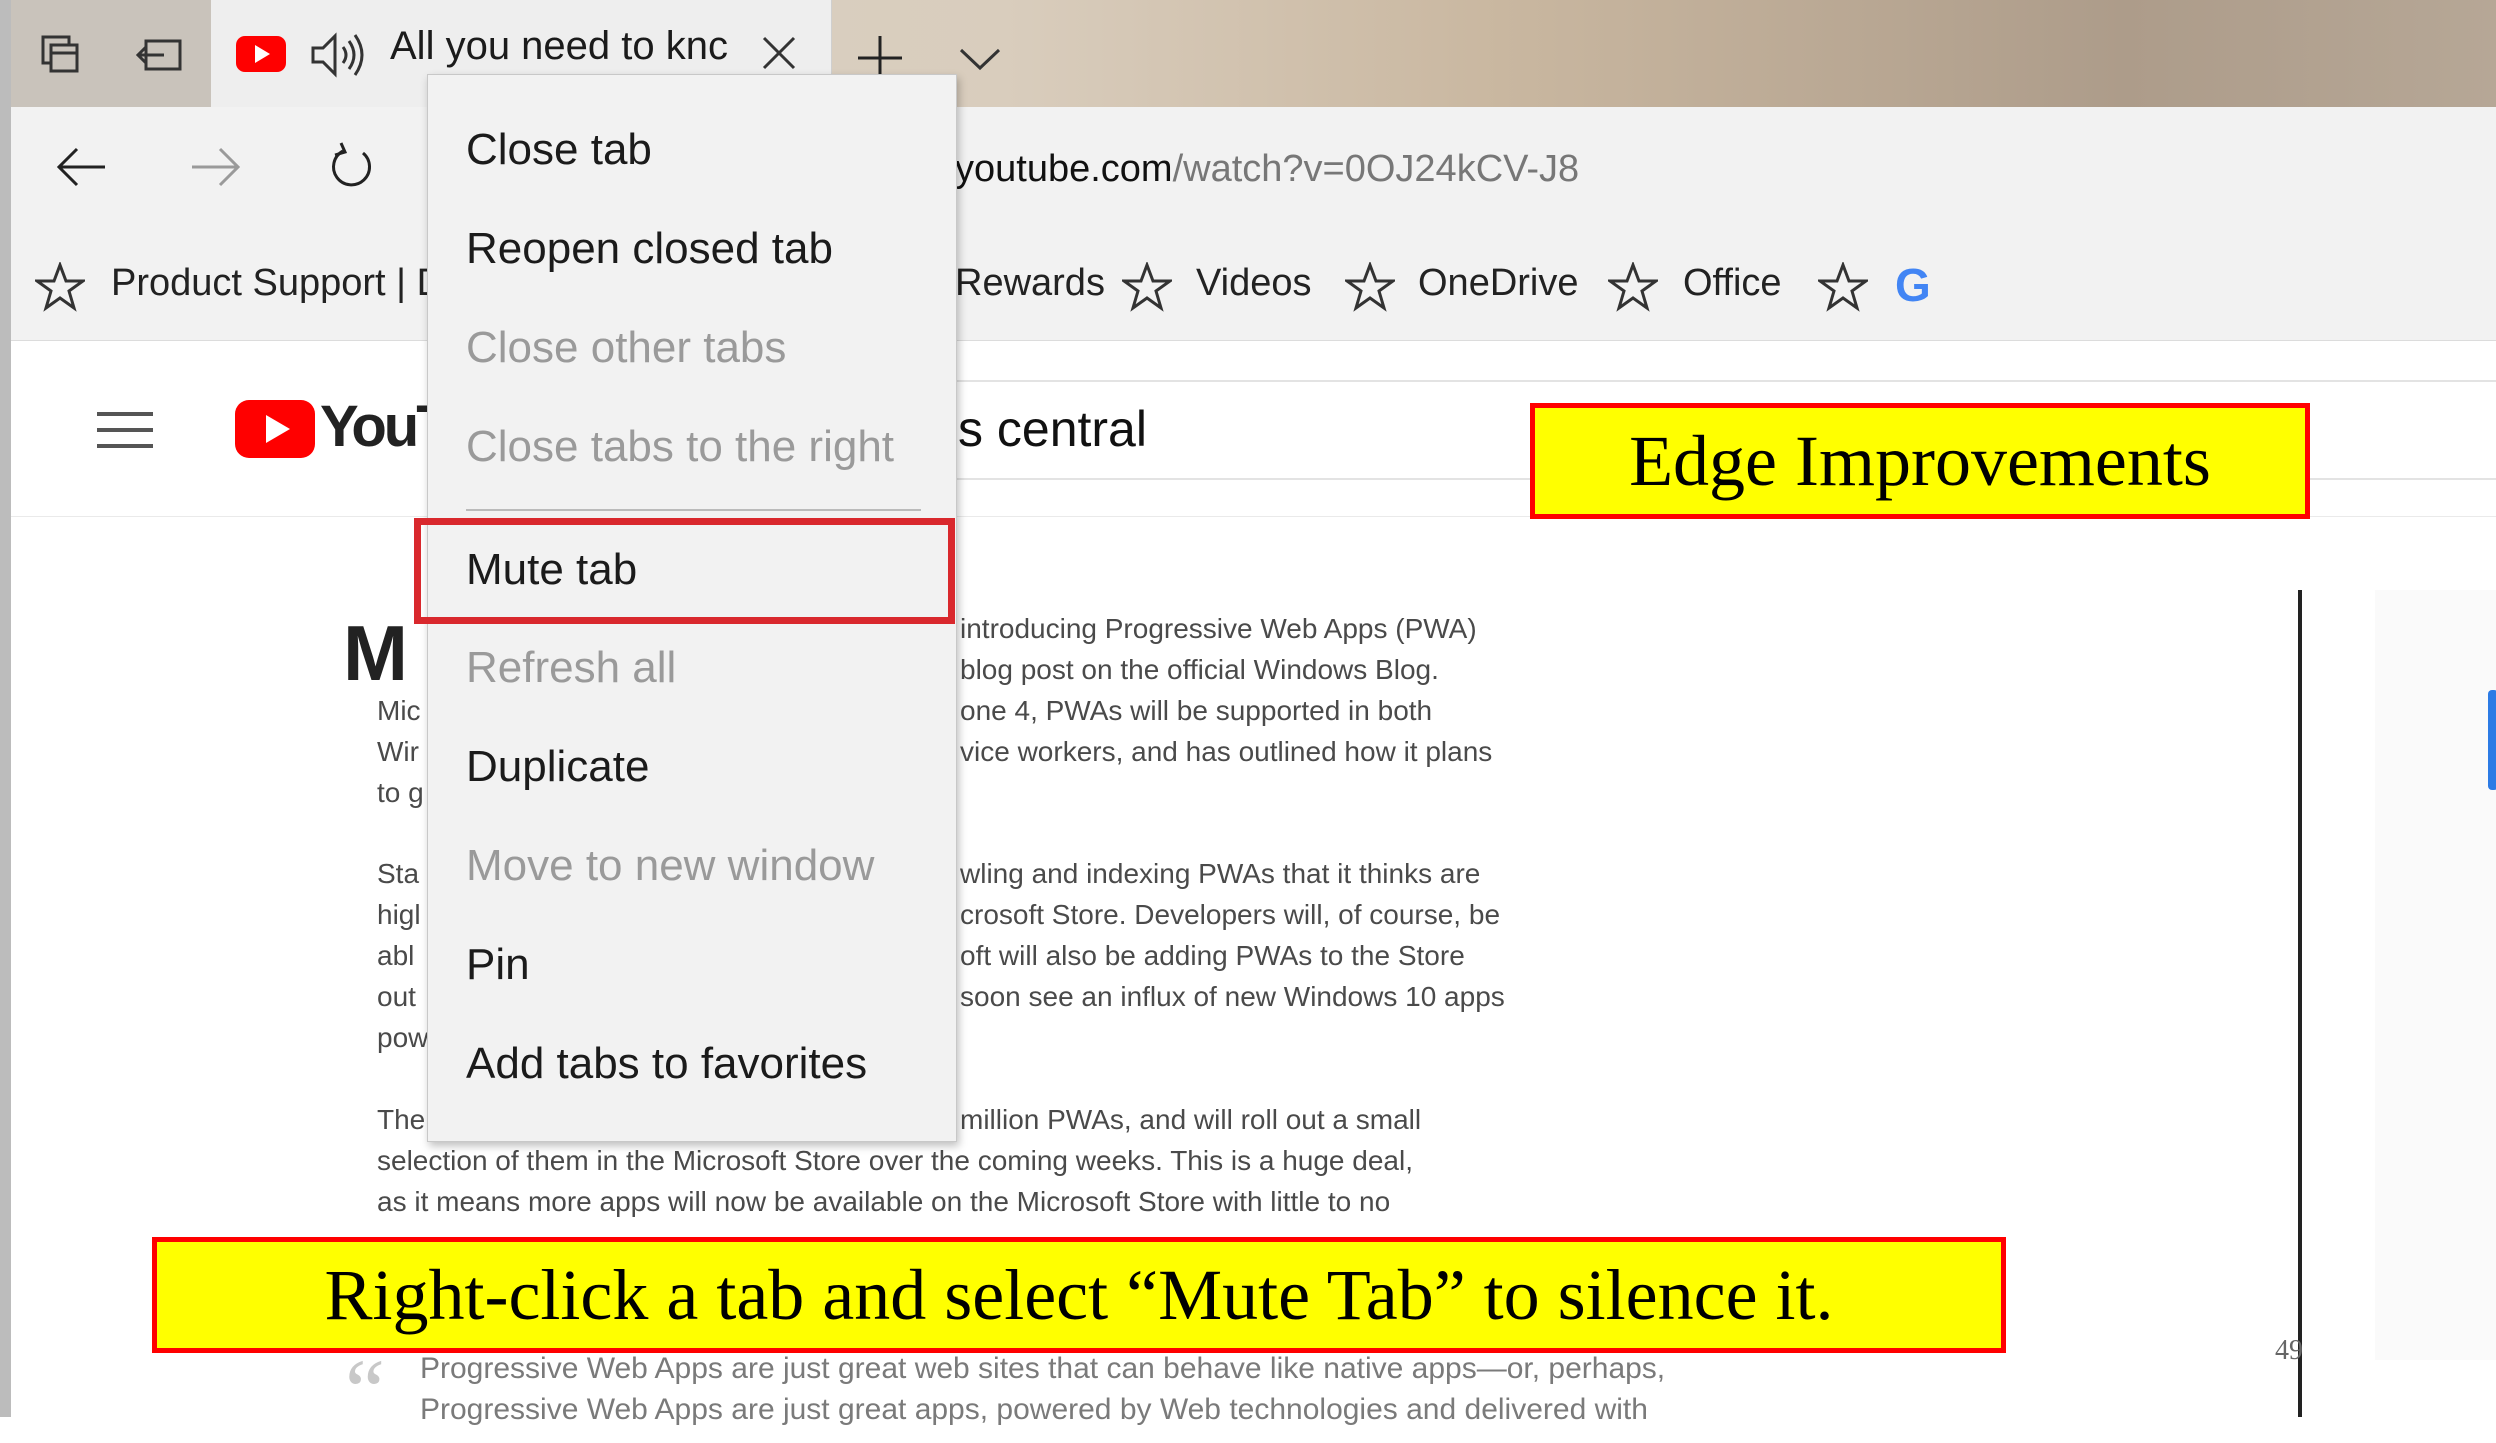 The image size is (2496, 1443). I want to click on menu-item-reopen-closed-tab: Reopen closed tab, so click(649, 249).